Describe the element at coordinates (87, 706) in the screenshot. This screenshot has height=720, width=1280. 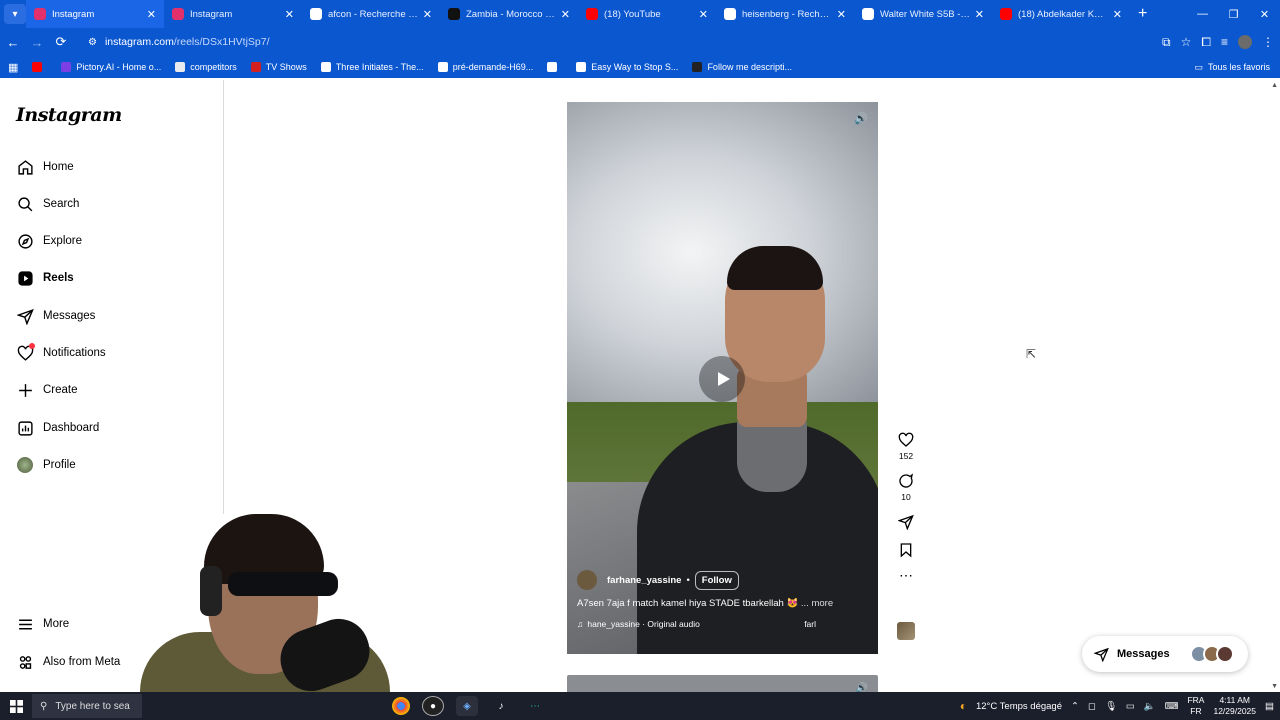
I see `taskbar-search: ⚲ Type here to sea` at that location.